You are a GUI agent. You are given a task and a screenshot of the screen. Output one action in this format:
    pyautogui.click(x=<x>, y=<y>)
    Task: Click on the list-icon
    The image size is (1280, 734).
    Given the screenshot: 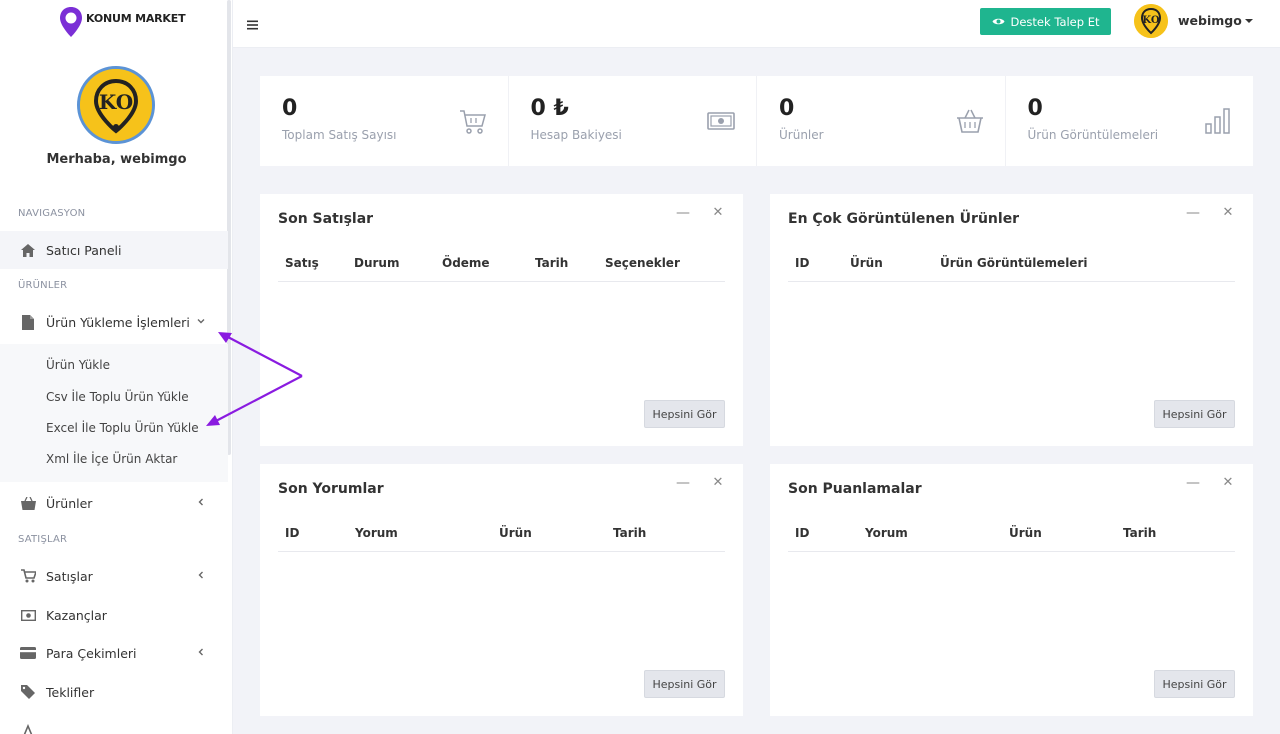 What is the action you would take?
    pyautogui.click(x=28, y=728)
    